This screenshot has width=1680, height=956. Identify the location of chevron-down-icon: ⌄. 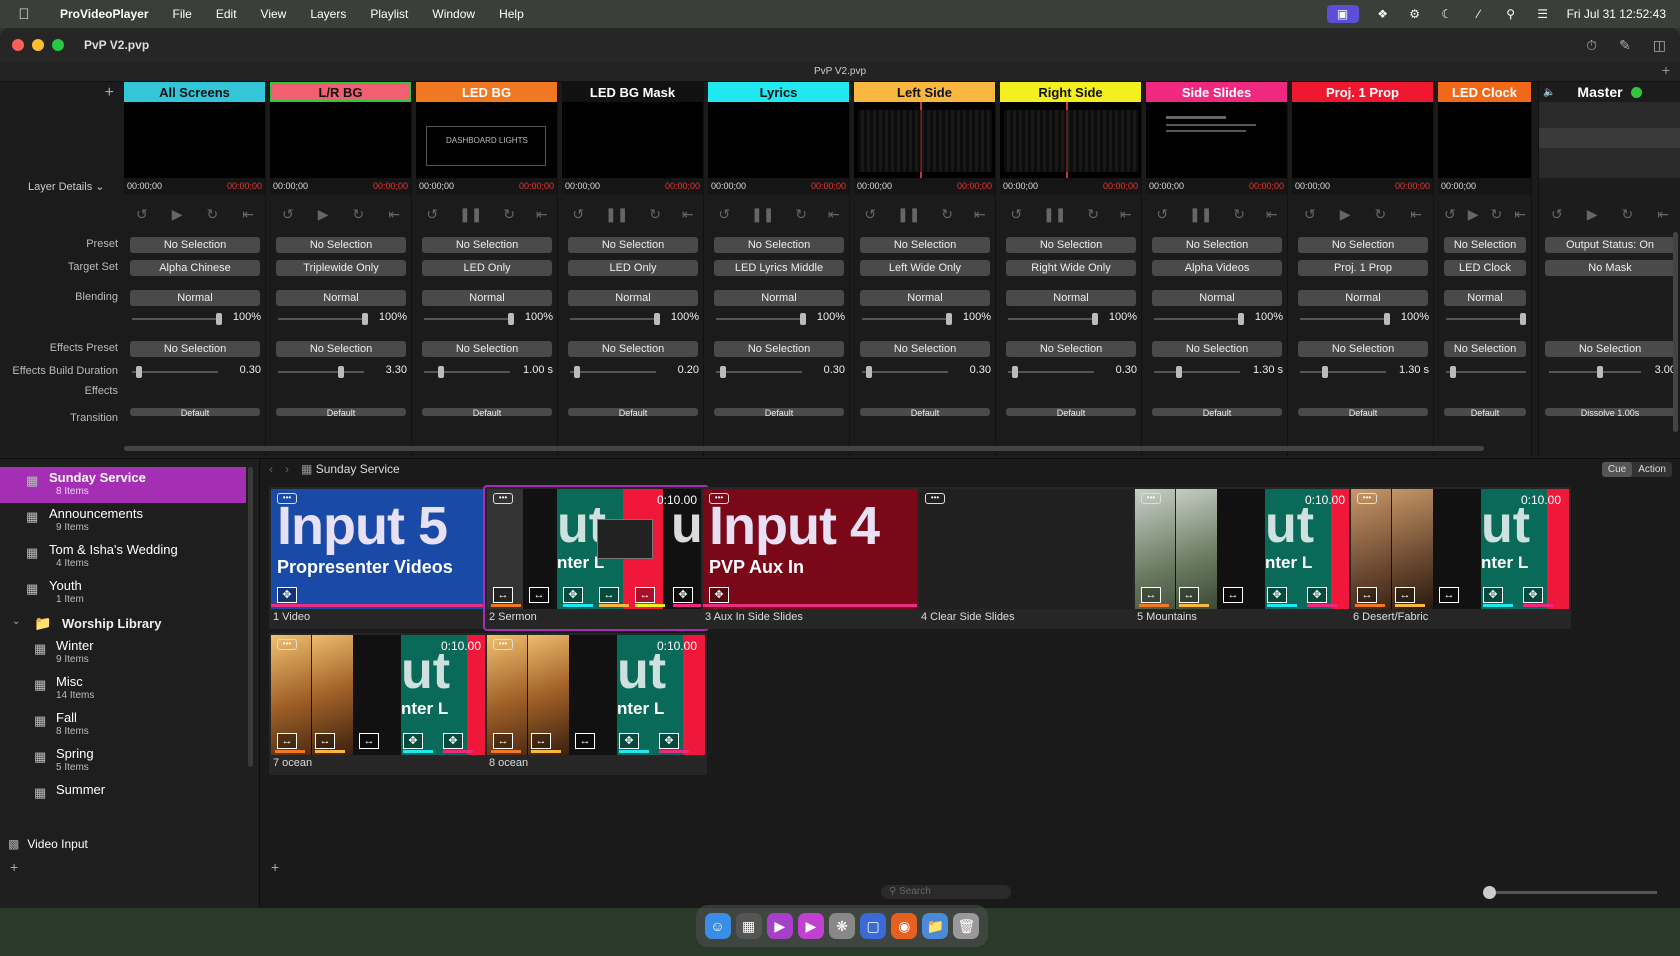
(16, 621).